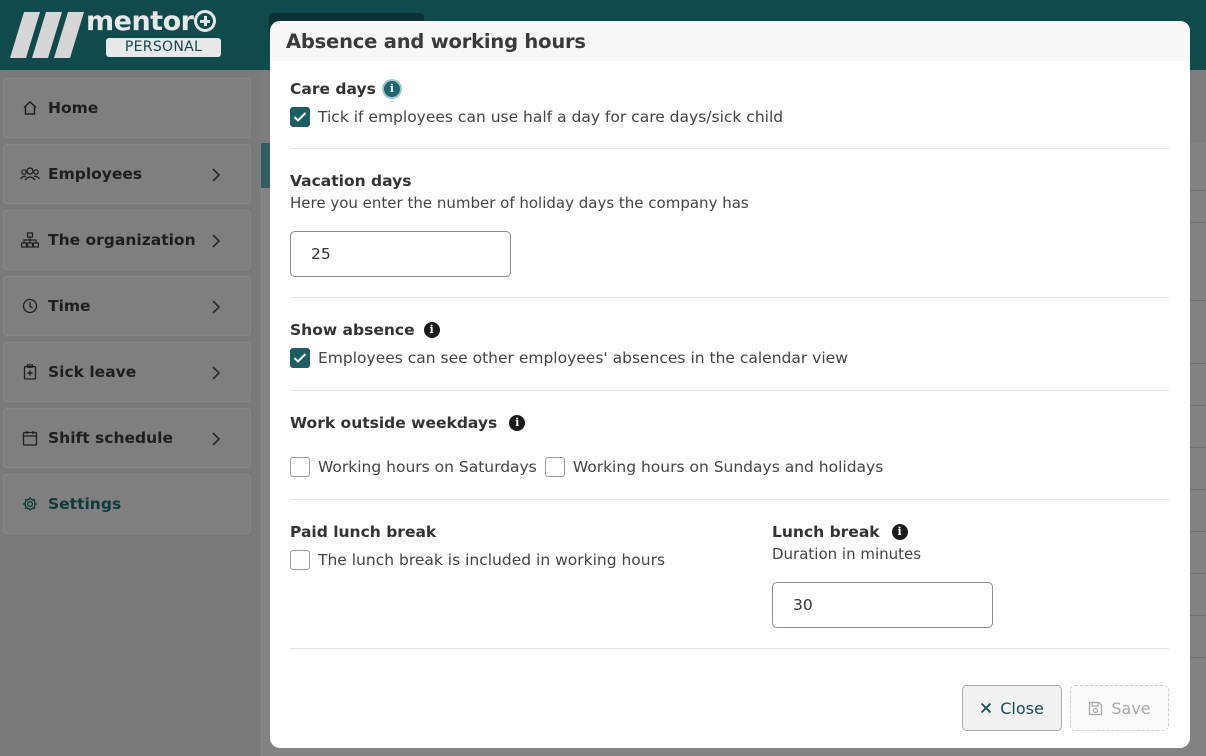 The image size is (1206, 756). I want to click on care-days-section: Care days i, so click(729, 88).